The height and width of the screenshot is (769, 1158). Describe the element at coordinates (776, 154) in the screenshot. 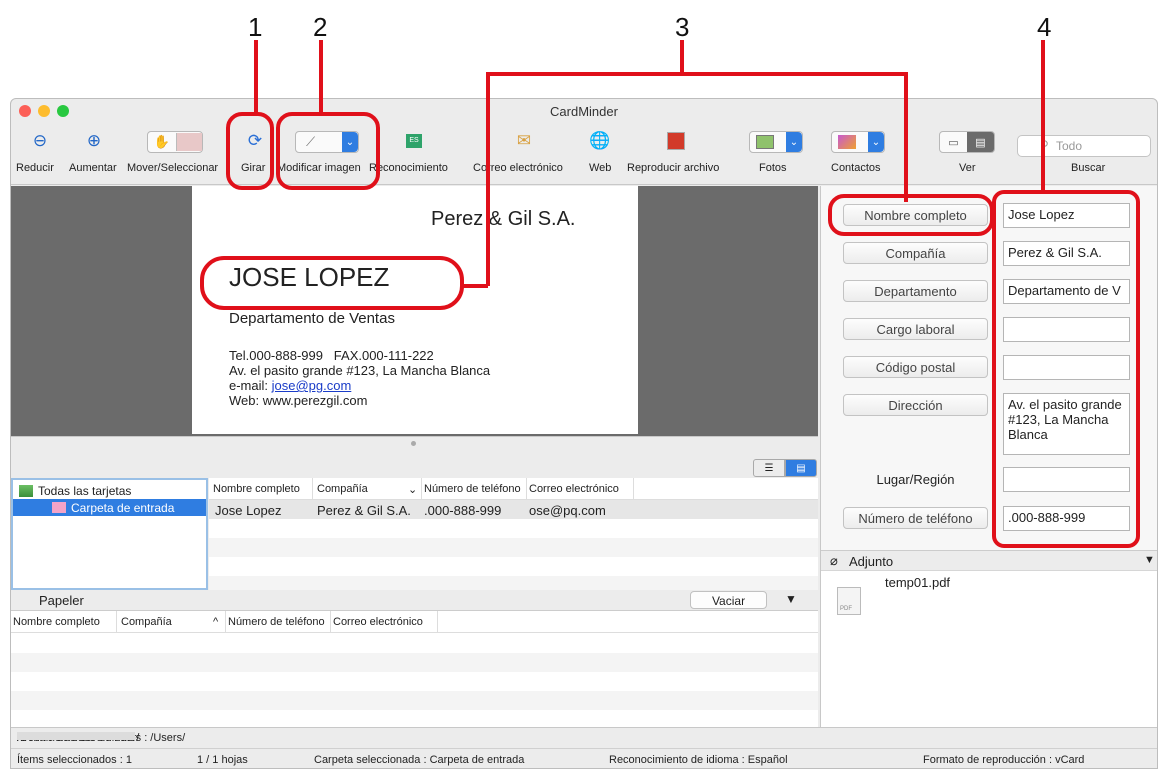

I see `fotos-button: ⌄ Fotos` at that location.